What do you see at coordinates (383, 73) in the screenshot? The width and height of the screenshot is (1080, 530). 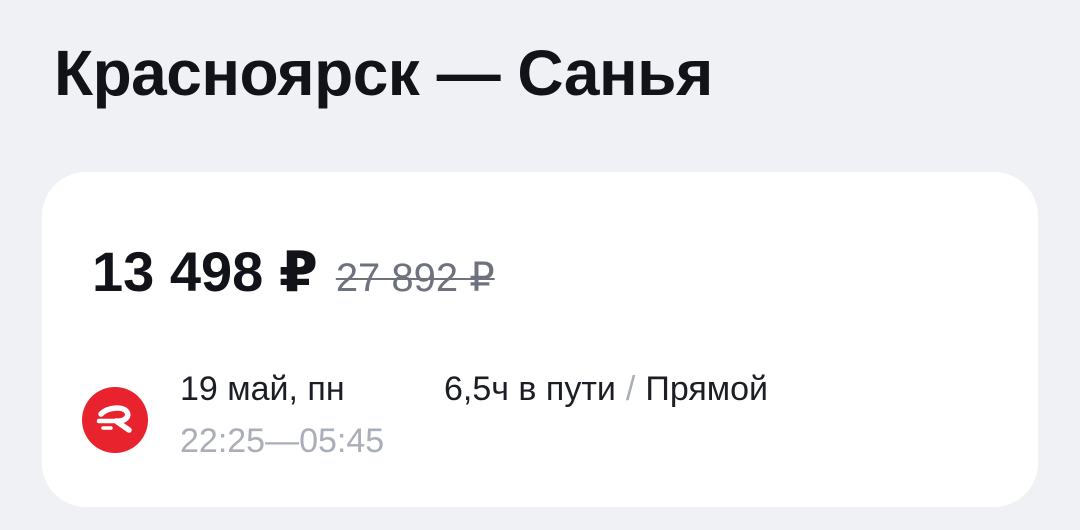 I see `page-title: Красноярск — Санья` at bounding box center [383, 73].